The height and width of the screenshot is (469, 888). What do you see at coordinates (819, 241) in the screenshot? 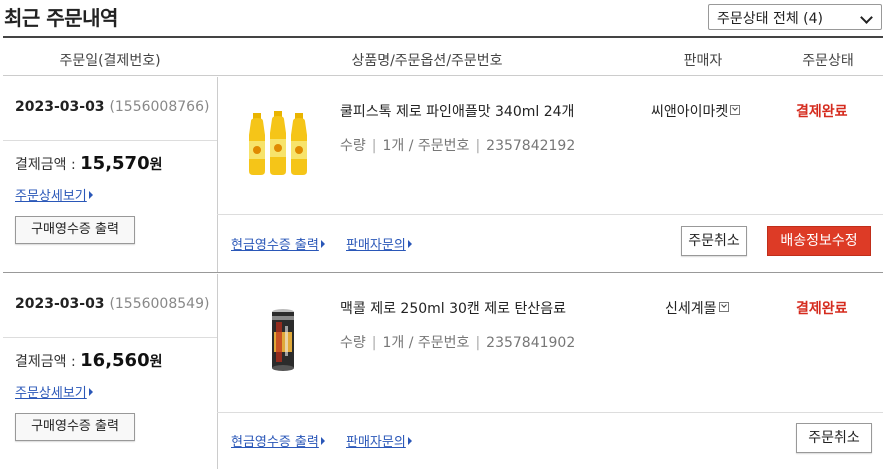
I see `edit-shipping-button: 배송정보수정` at bounding box center [819, 241].